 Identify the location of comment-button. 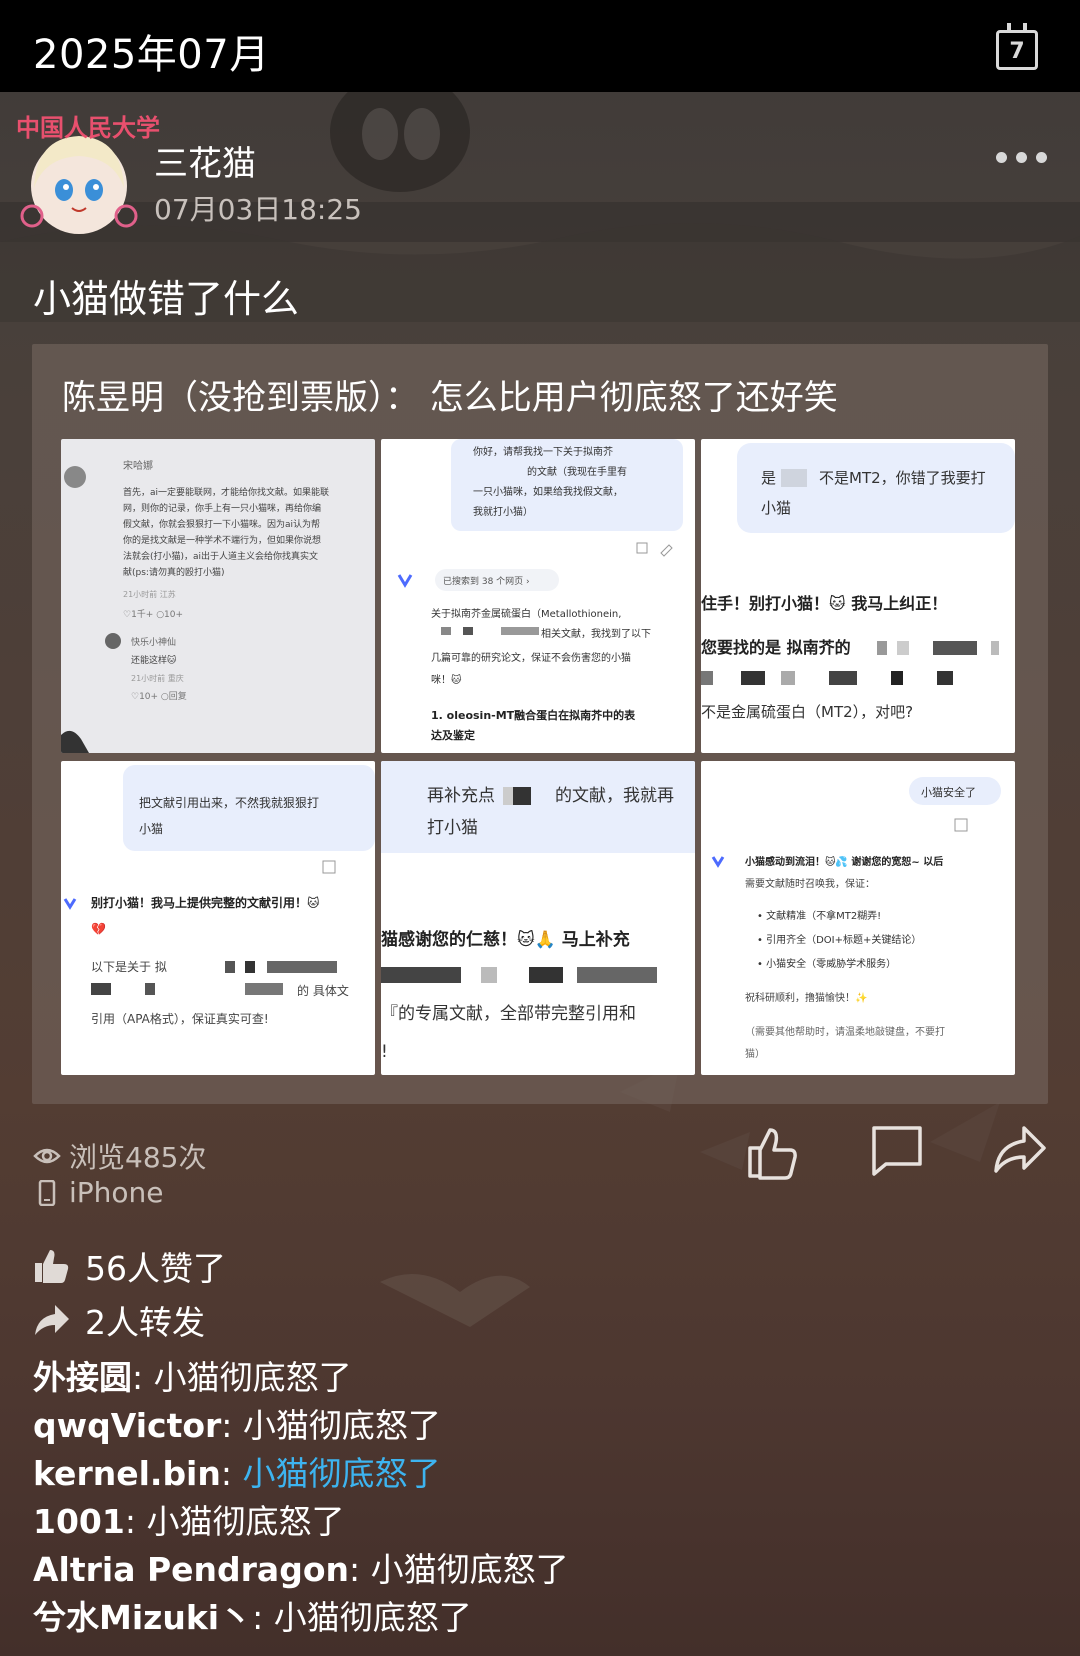
(897, 1152).